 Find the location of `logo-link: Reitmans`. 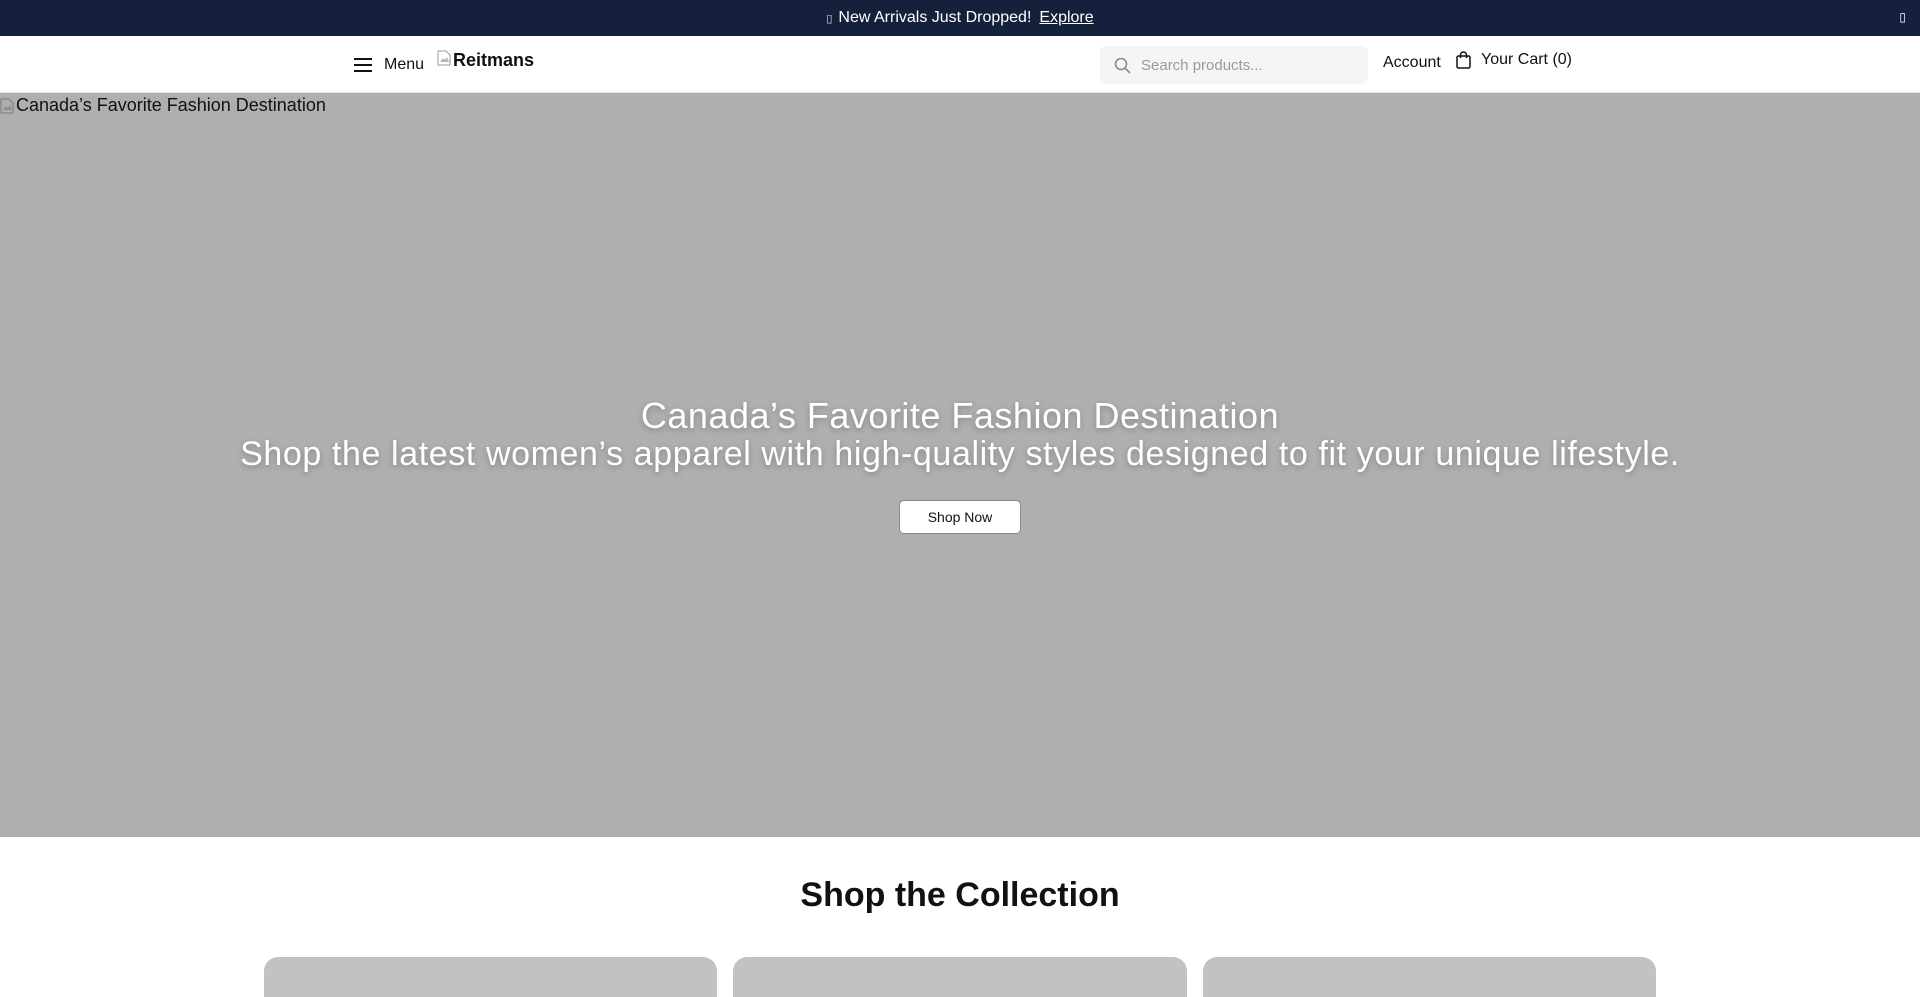

logo-link: Reitmans is located at coordinates (485, 62).